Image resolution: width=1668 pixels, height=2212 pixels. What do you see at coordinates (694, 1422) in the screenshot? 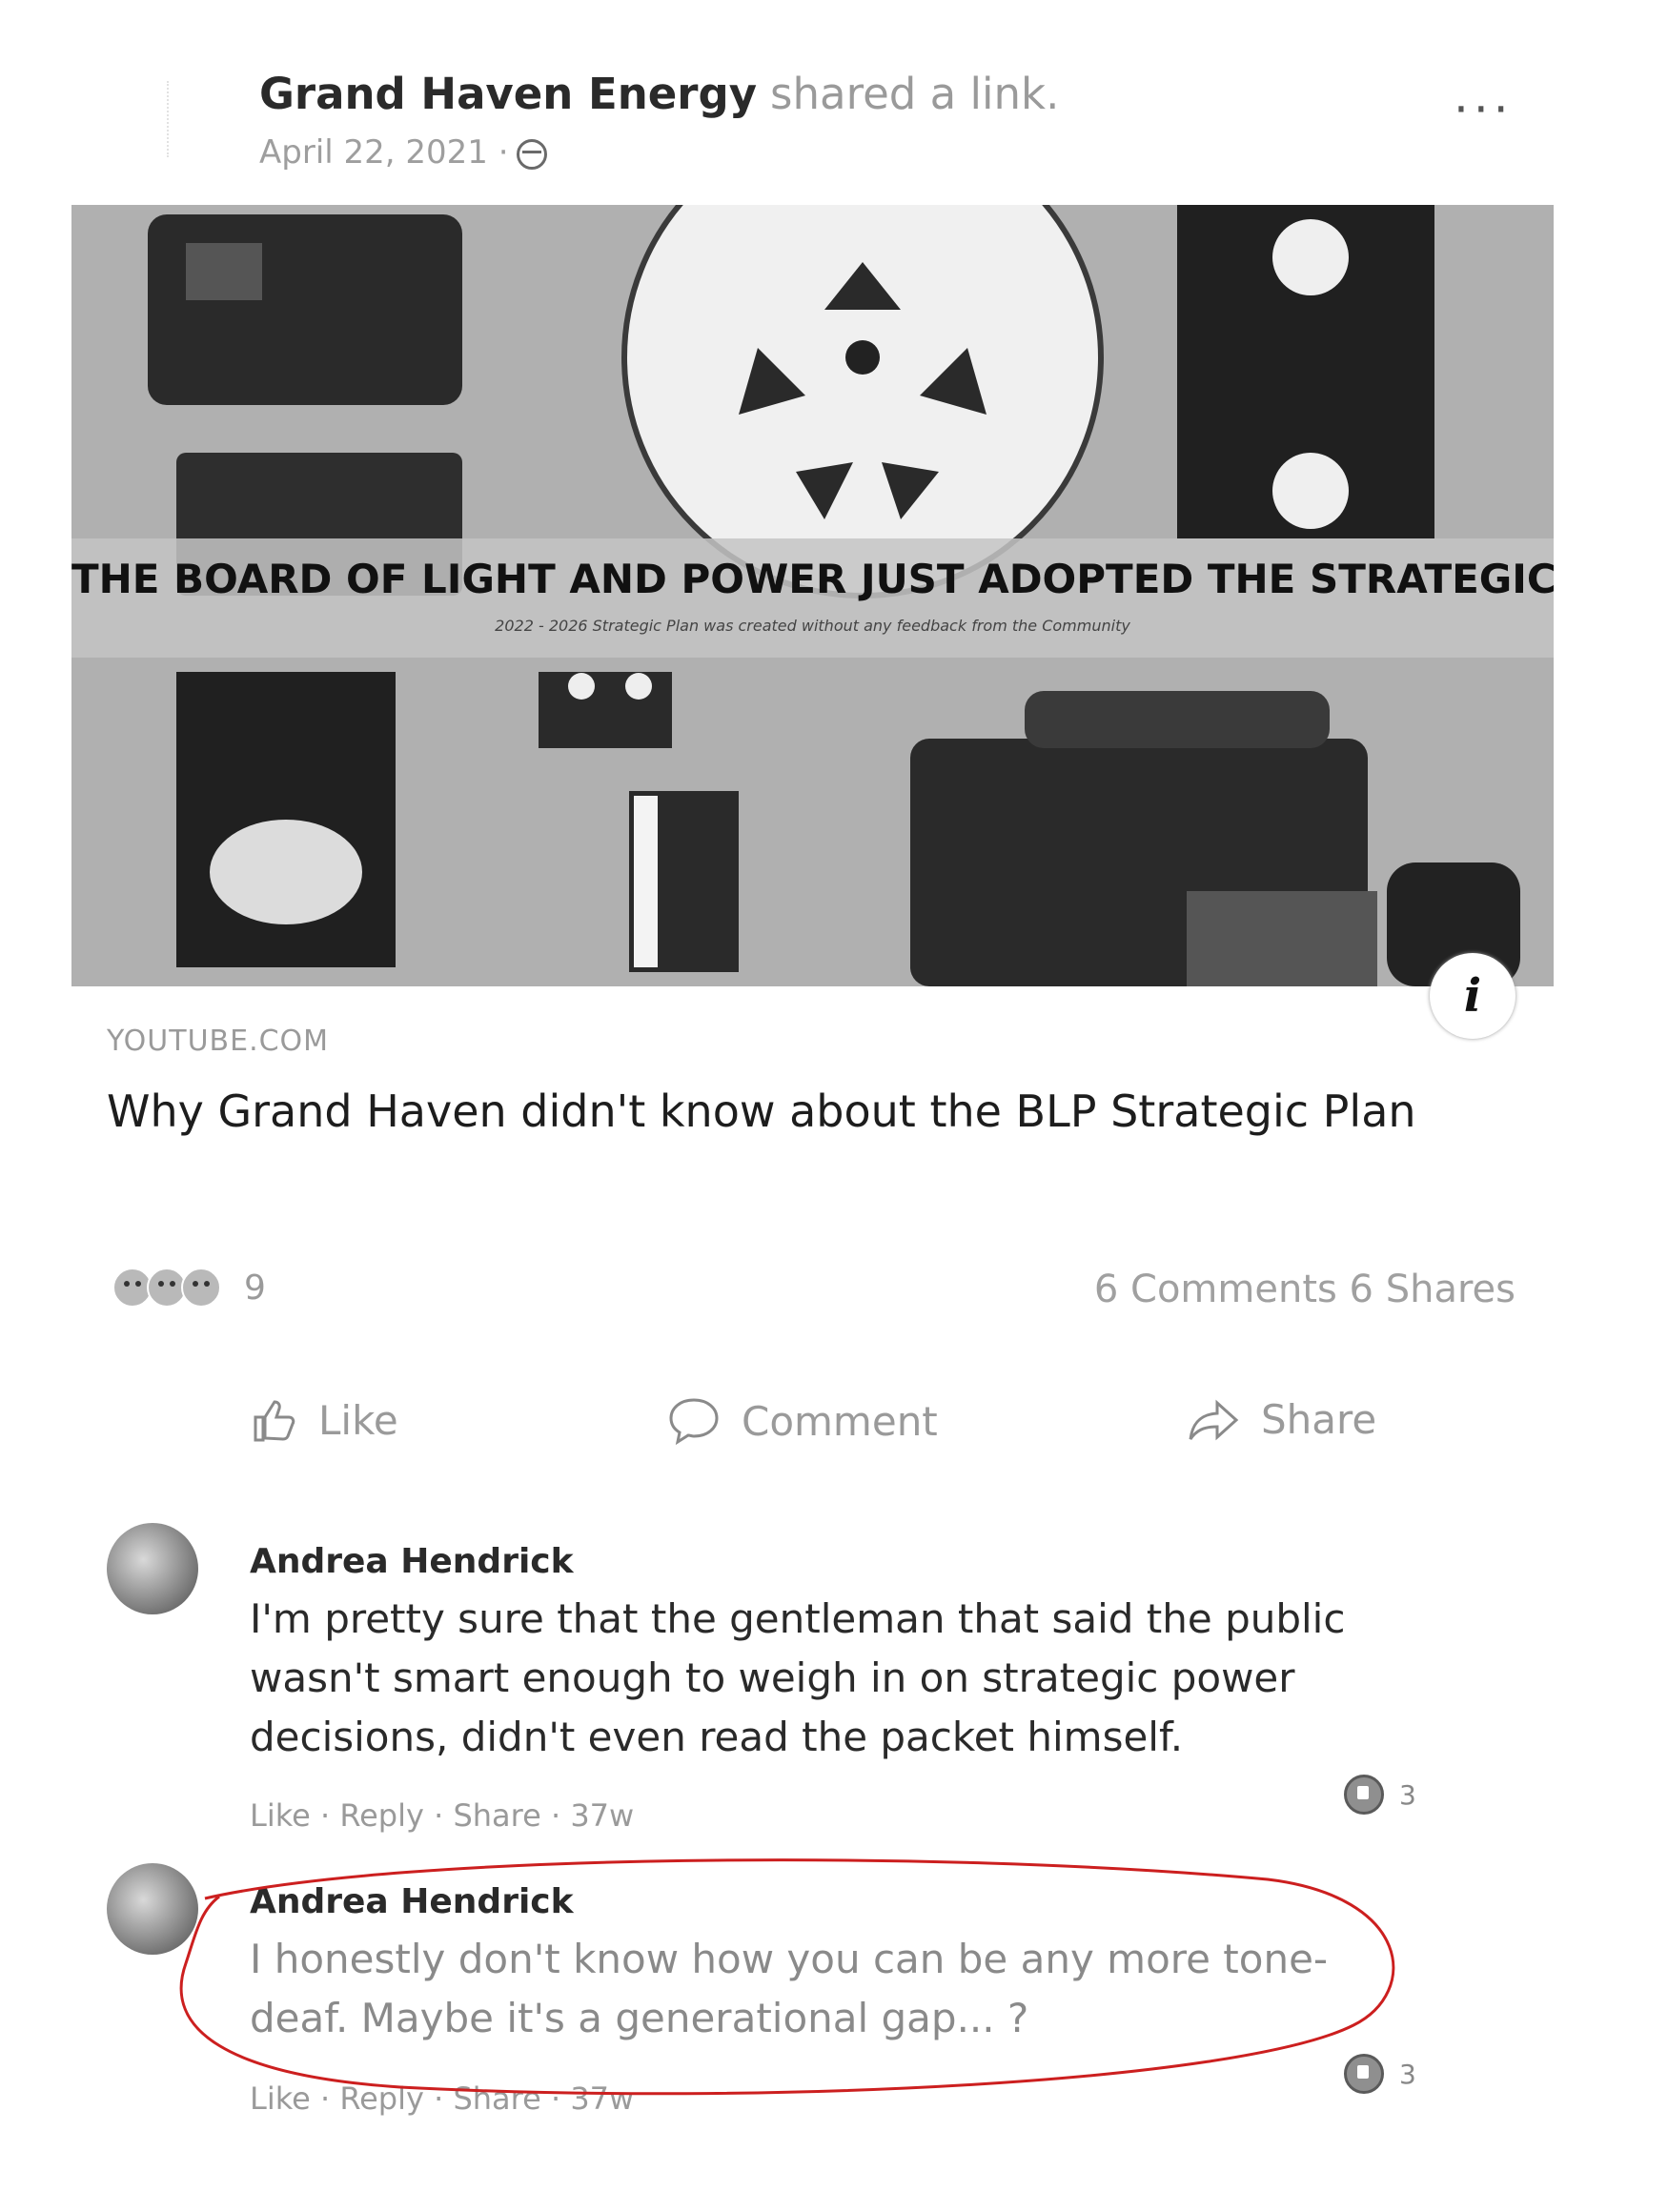
I see `speech-bubble-icon` at bounding box center [694, 1422].